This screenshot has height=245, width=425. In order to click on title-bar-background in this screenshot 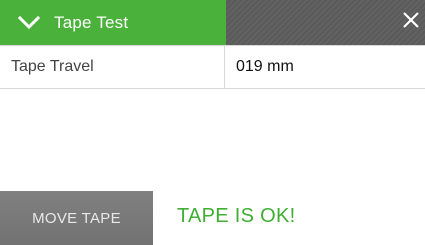, I will do `click(325, 22)`.